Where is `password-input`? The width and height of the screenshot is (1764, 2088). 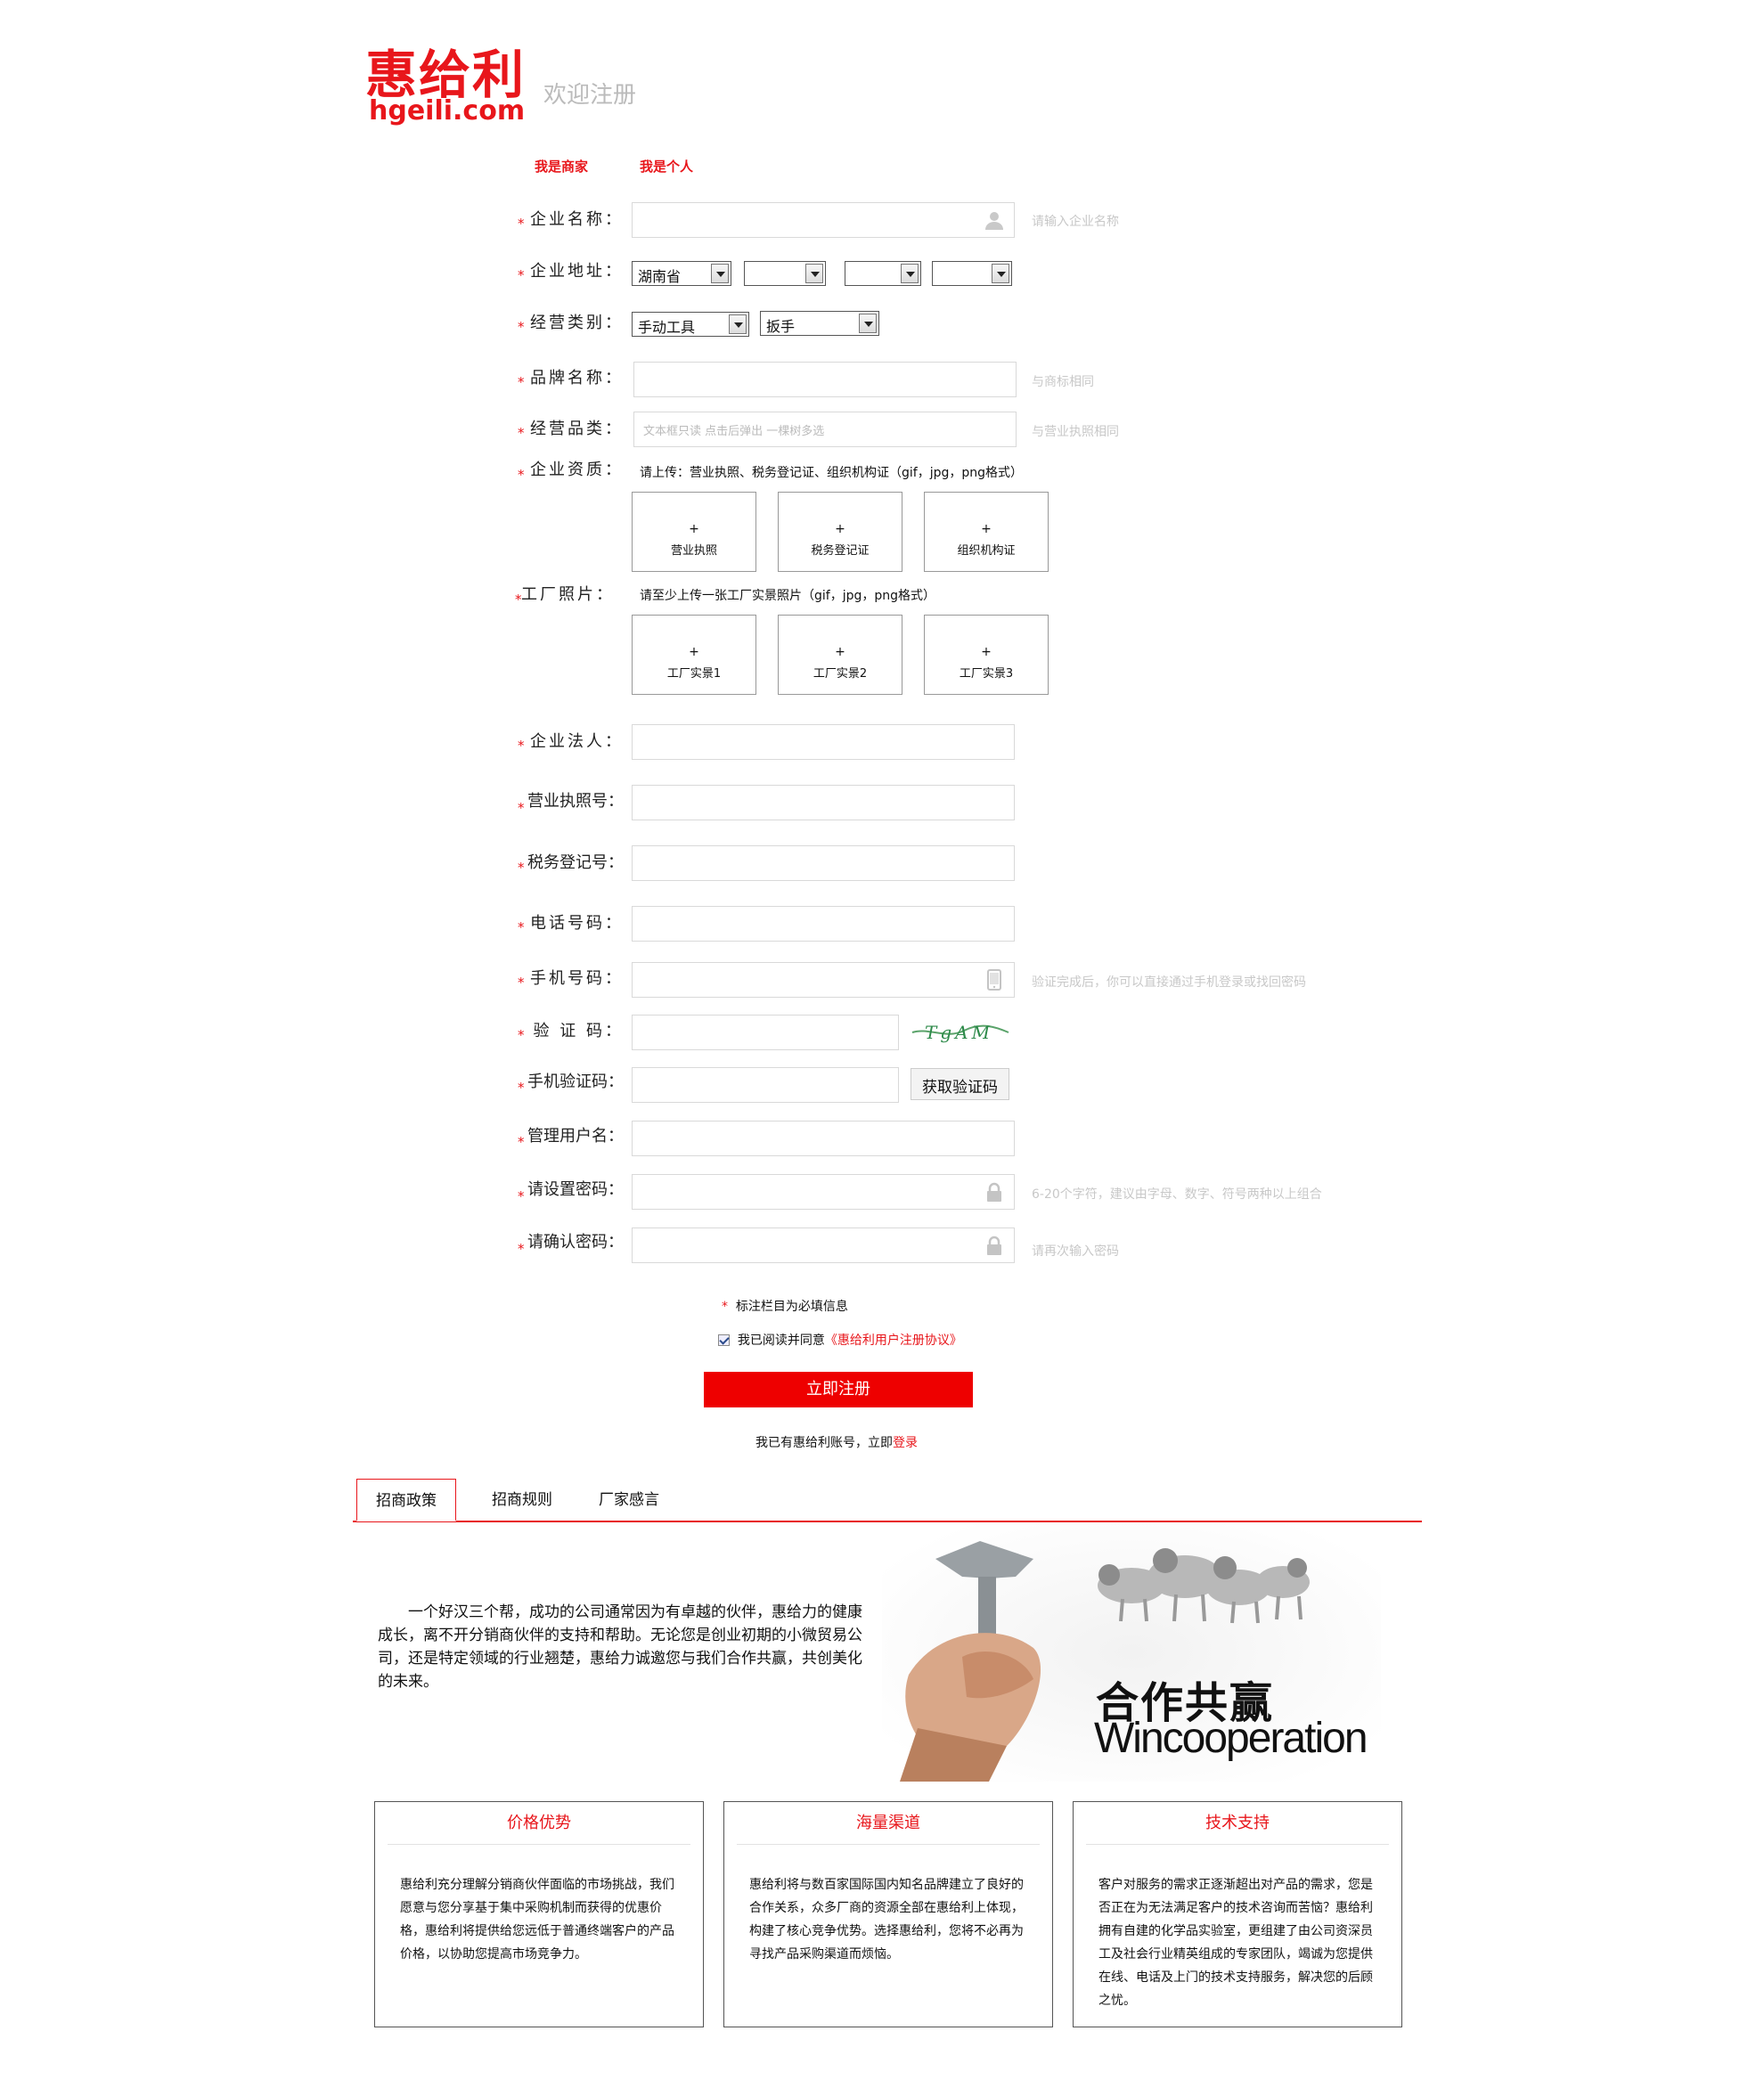
password-input is located at coordinates (823, 1192).